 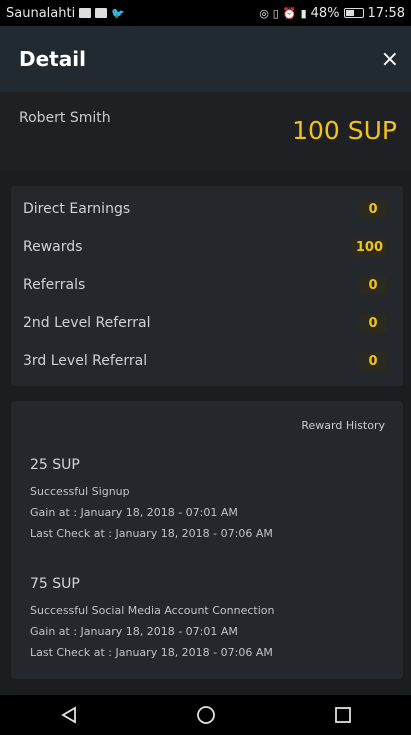 What do you see at coordinates (87, 323) in the screenshot?
I see `earnings-label: 2nd Level Referral` at bounding box center [87, 323].